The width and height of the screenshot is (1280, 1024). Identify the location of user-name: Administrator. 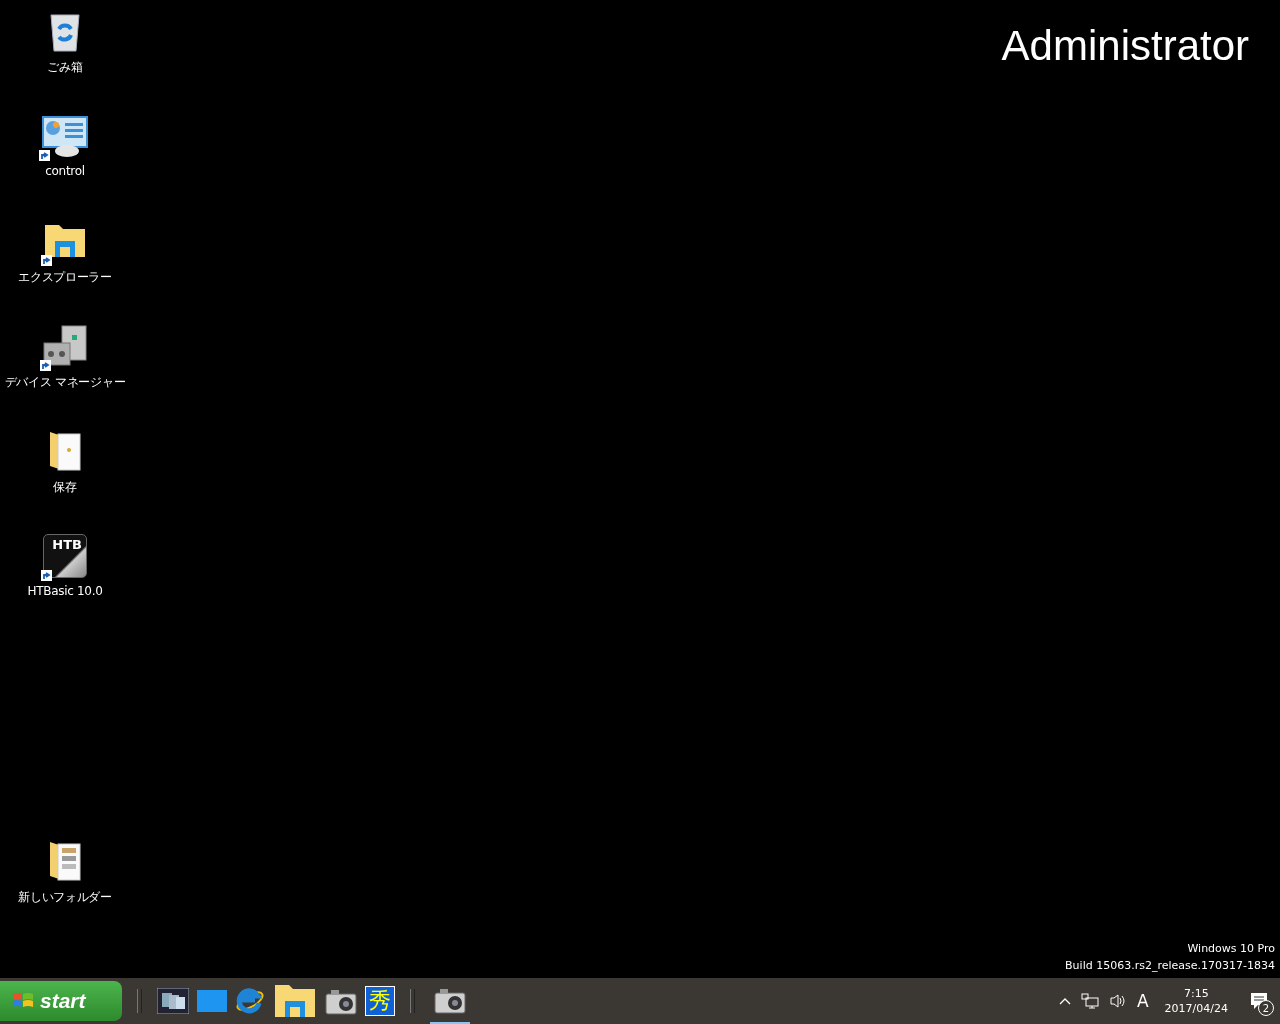
(1125, 46).